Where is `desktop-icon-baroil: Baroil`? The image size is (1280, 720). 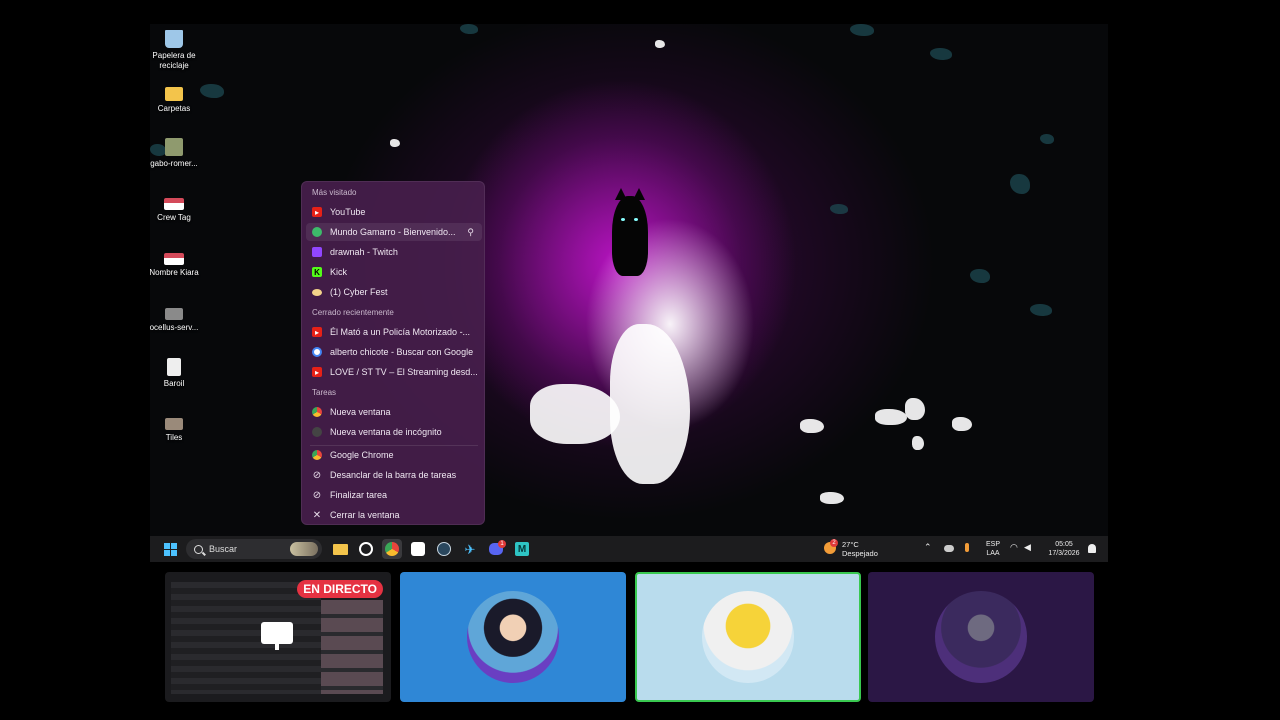 desktop-icon-baroil: Baroil is located at coordinates (174, 373).